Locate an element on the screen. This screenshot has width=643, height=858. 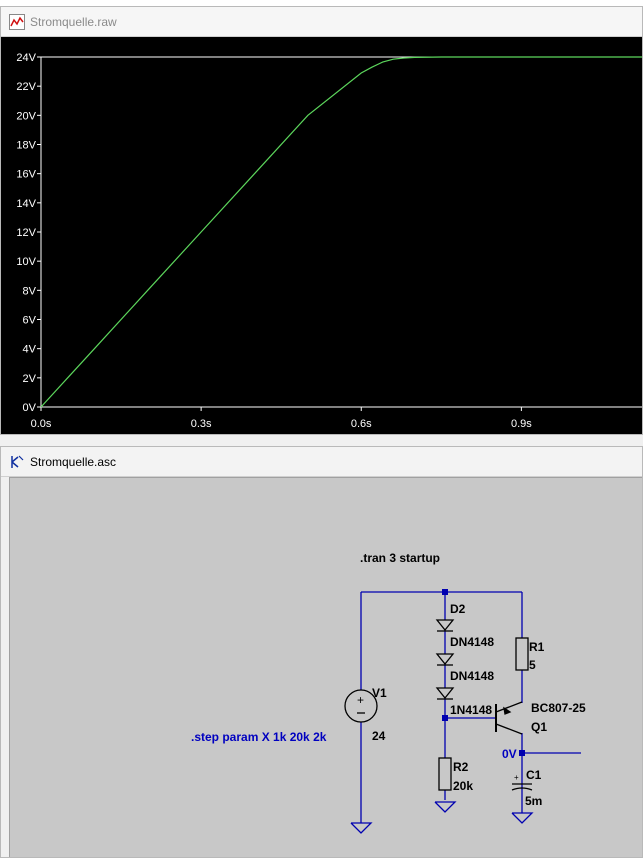
y-tick-label: 12V is located at coordinates (26, 233).